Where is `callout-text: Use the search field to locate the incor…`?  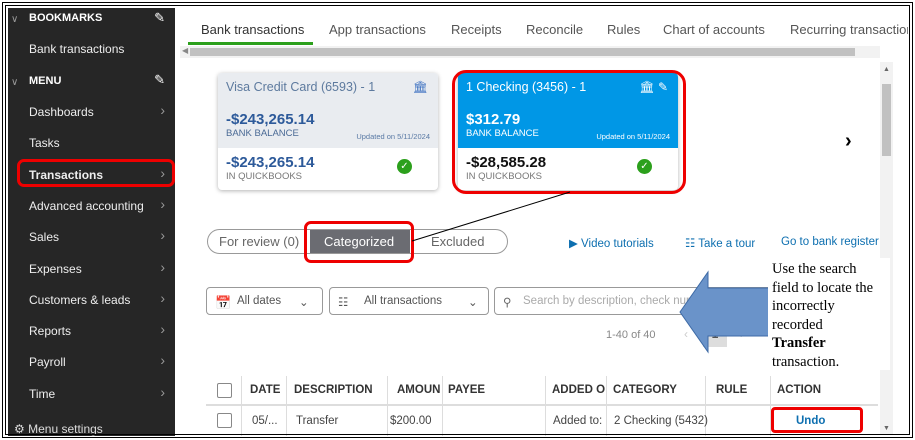
callout-text: Use the search field to locate the incor… is located at coordinates (823, 297).